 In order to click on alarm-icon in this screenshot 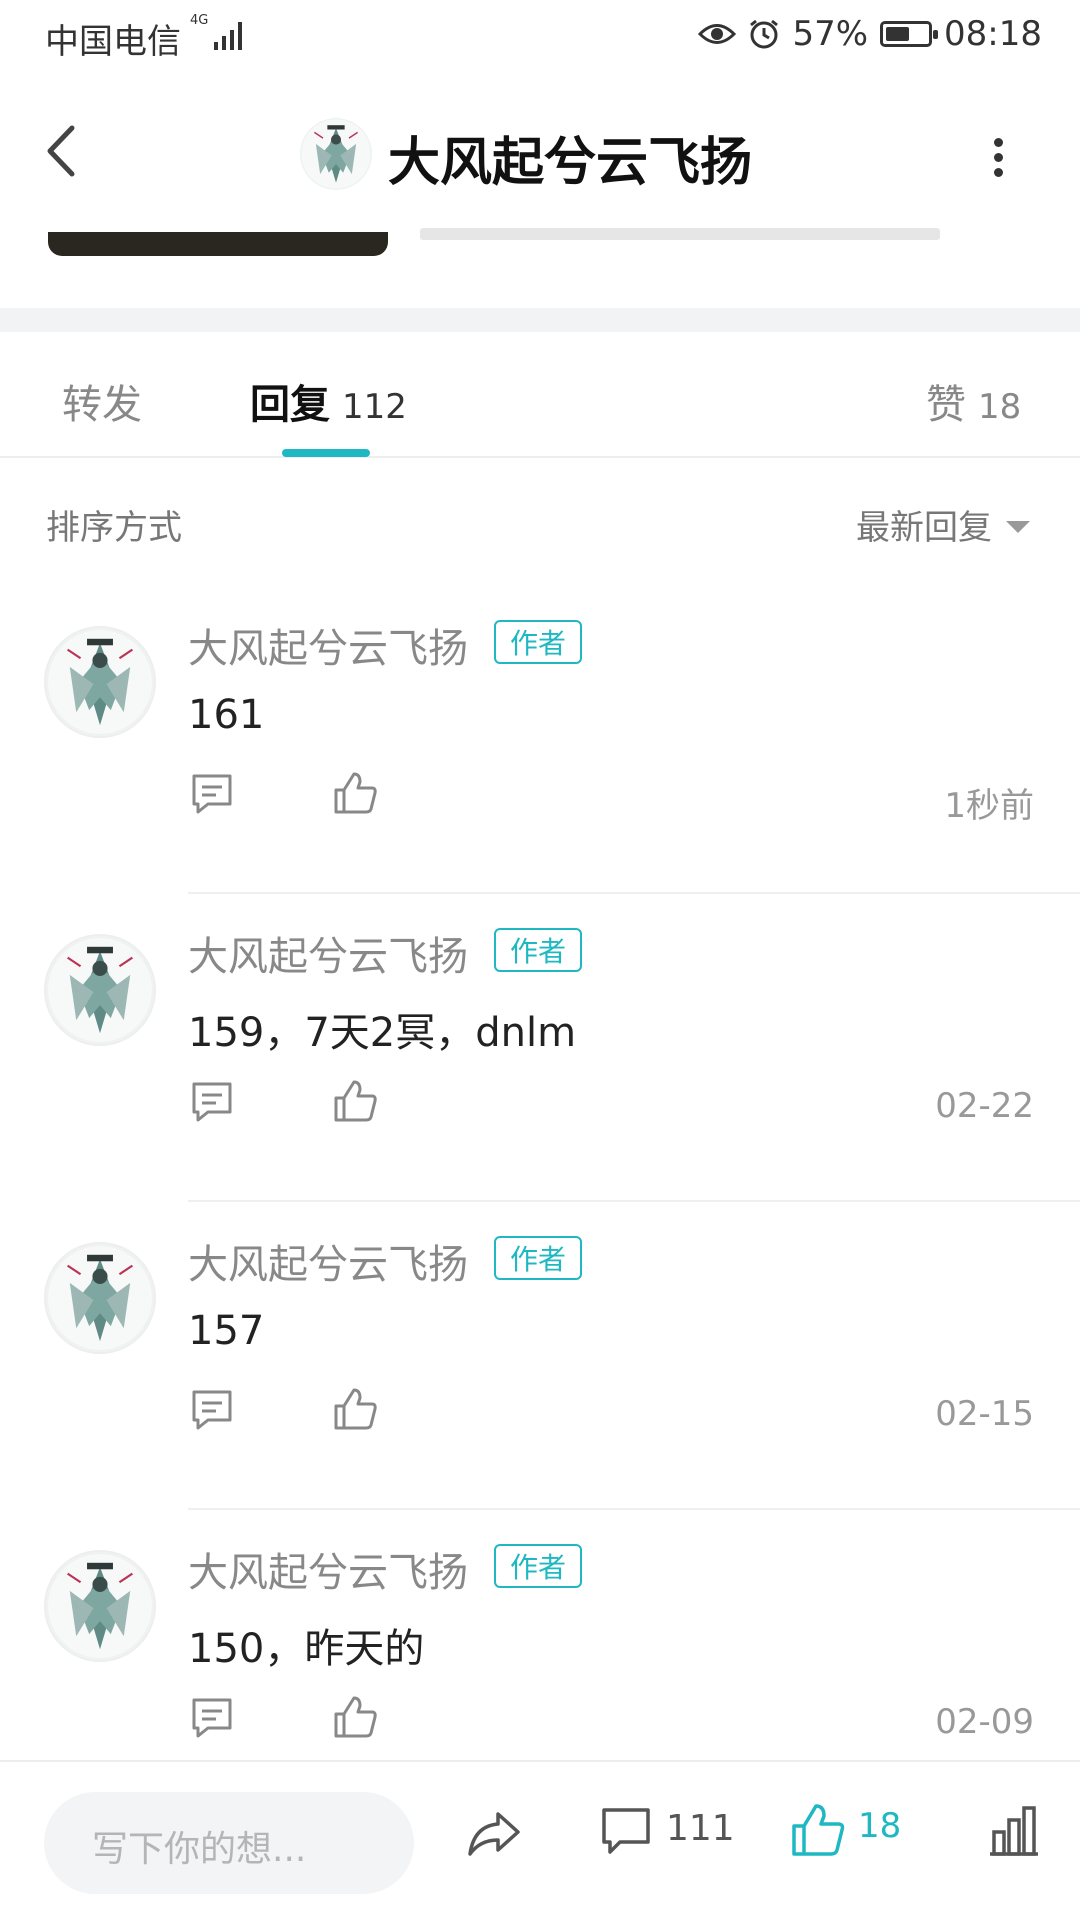, I will do `click(764, 34)`.